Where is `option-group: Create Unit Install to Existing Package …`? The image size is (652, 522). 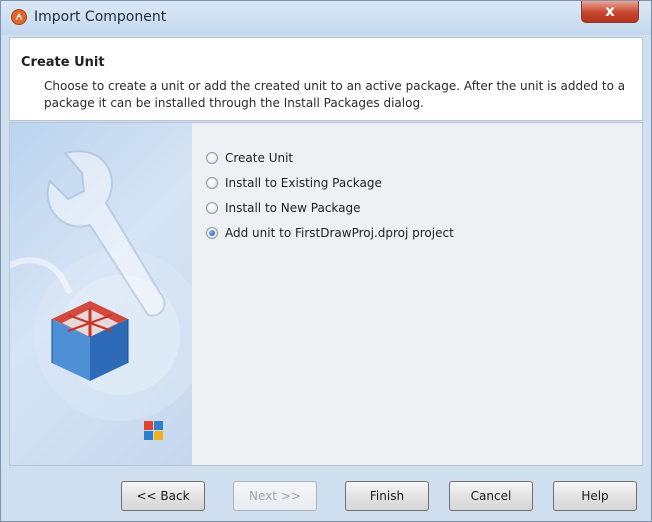
option-group: Create Unit Install to Existing Package … is located at coordinates (330, 195).